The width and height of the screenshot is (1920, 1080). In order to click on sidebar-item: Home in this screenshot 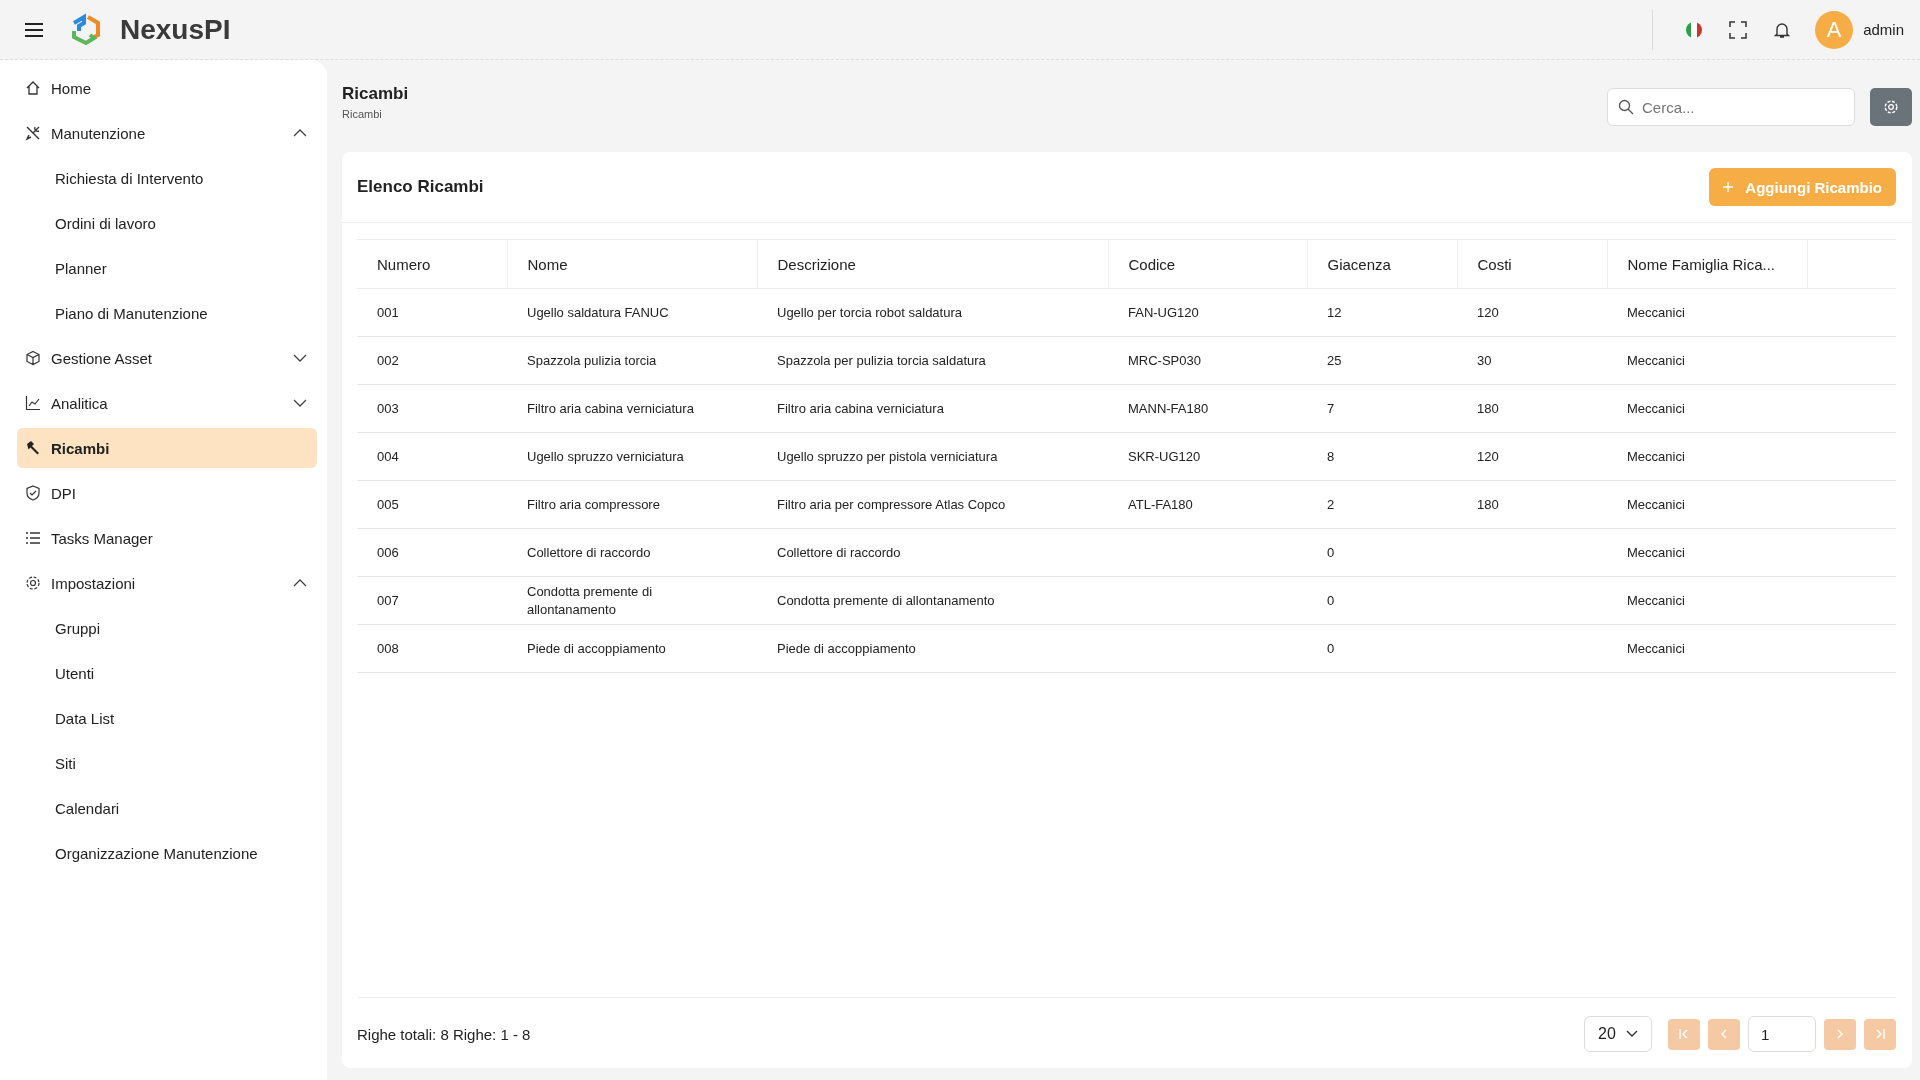, I will do `click(167, 88)`.